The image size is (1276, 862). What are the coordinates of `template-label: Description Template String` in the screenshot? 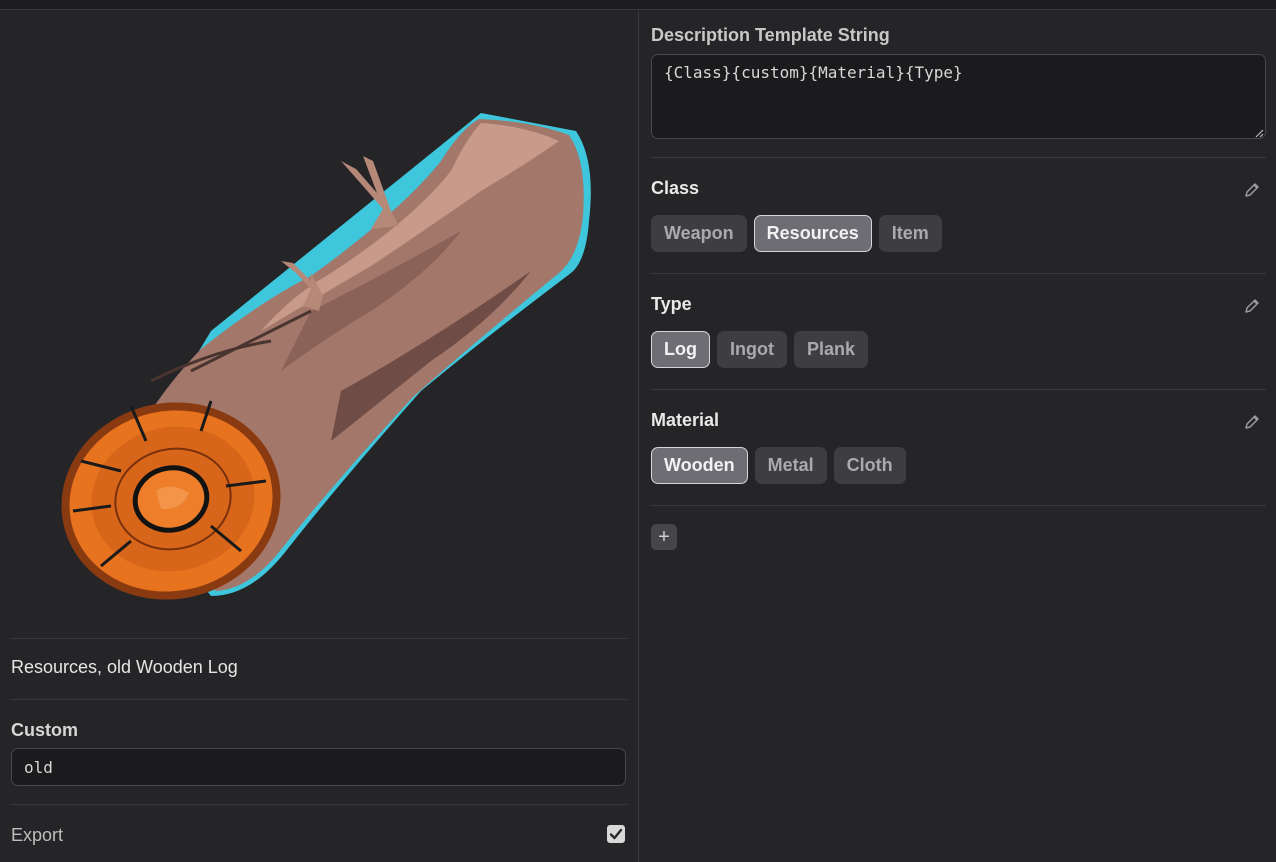 It's located at (770, 35).